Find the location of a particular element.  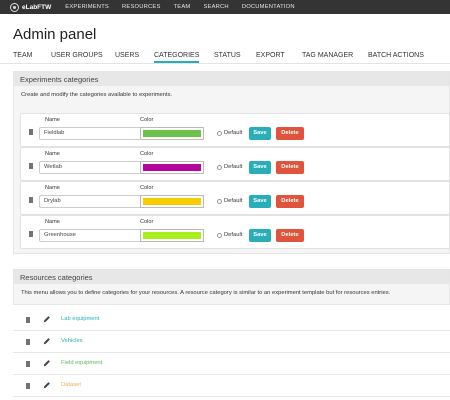

tab-tag-manager: TAG MANAGER is located at coordinates (327, 55).